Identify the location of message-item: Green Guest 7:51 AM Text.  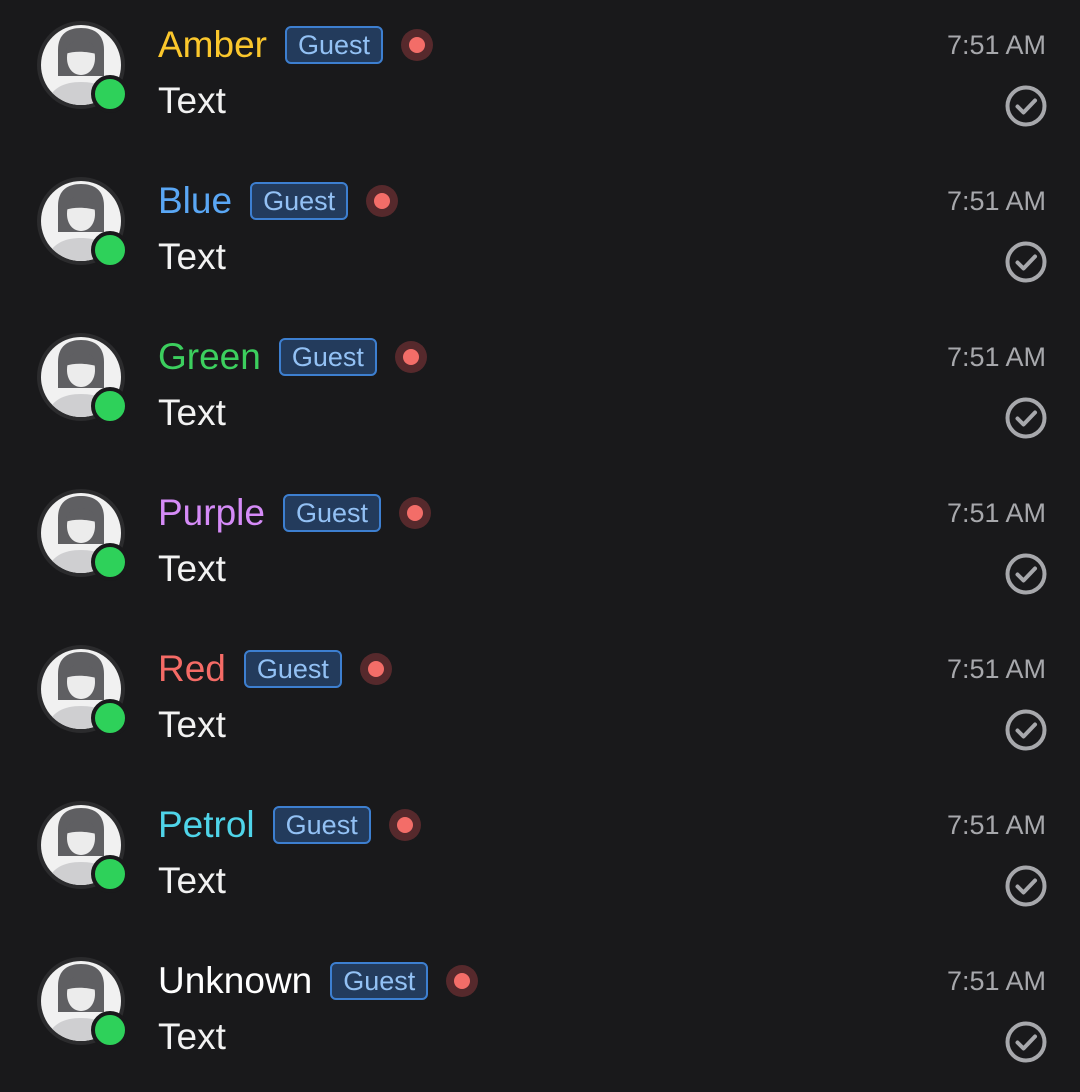
(540, 390).